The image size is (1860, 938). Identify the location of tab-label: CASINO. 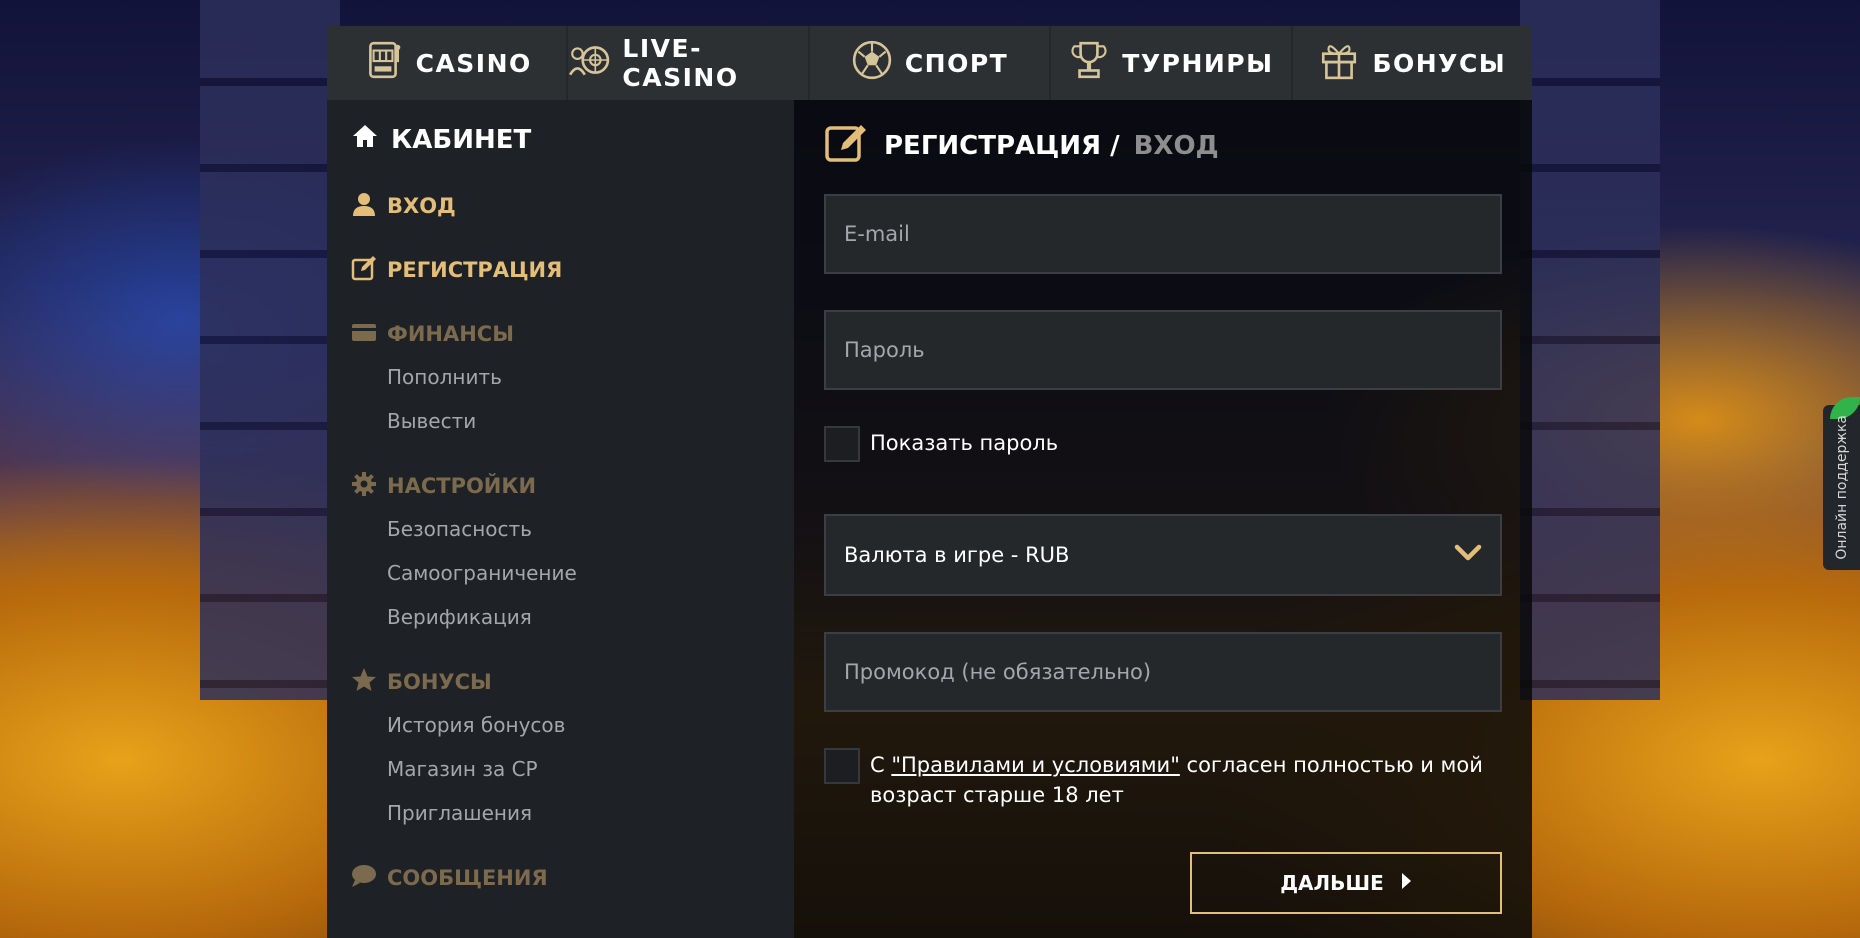
(473, 63).